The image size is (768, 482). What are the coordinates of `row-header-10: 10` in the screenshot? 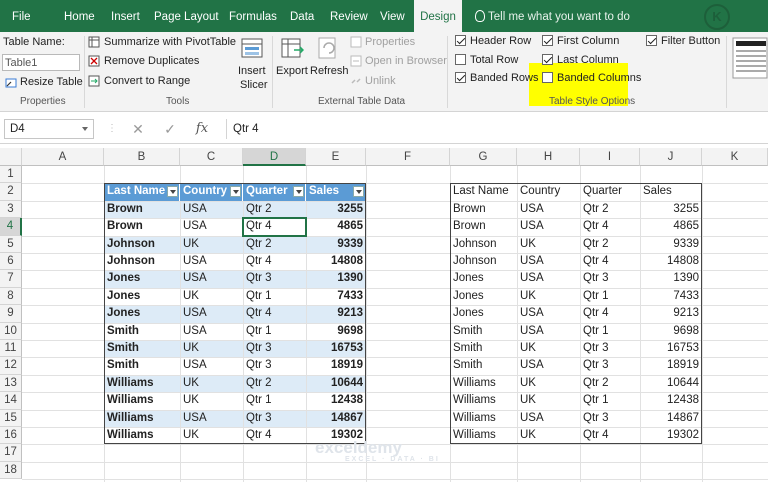 It's located at (11, 331).